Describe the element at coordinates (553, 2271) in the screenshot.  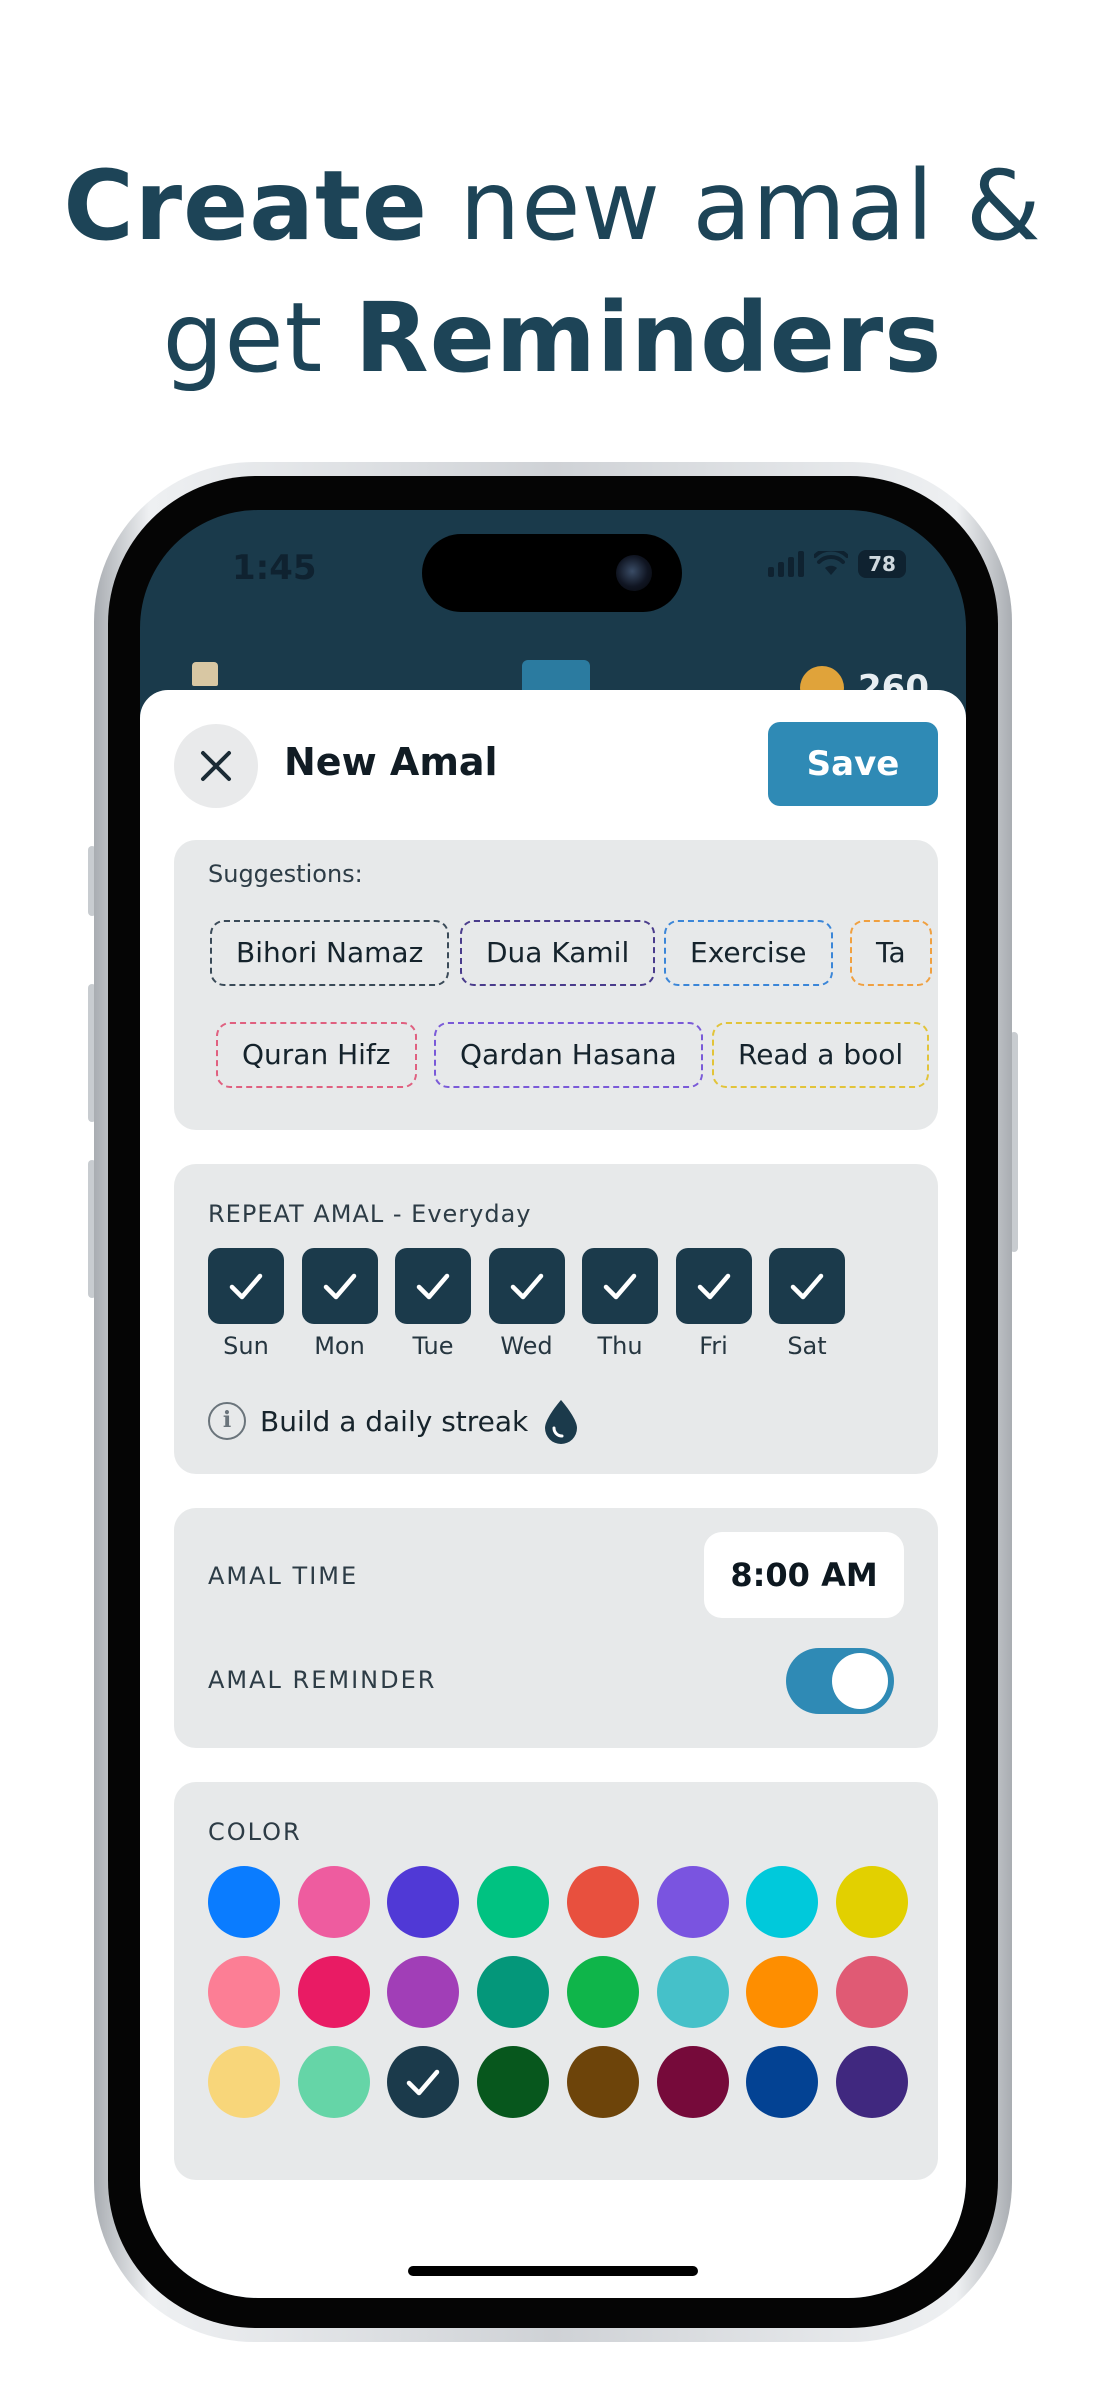
I see `home-indicator` at that location.